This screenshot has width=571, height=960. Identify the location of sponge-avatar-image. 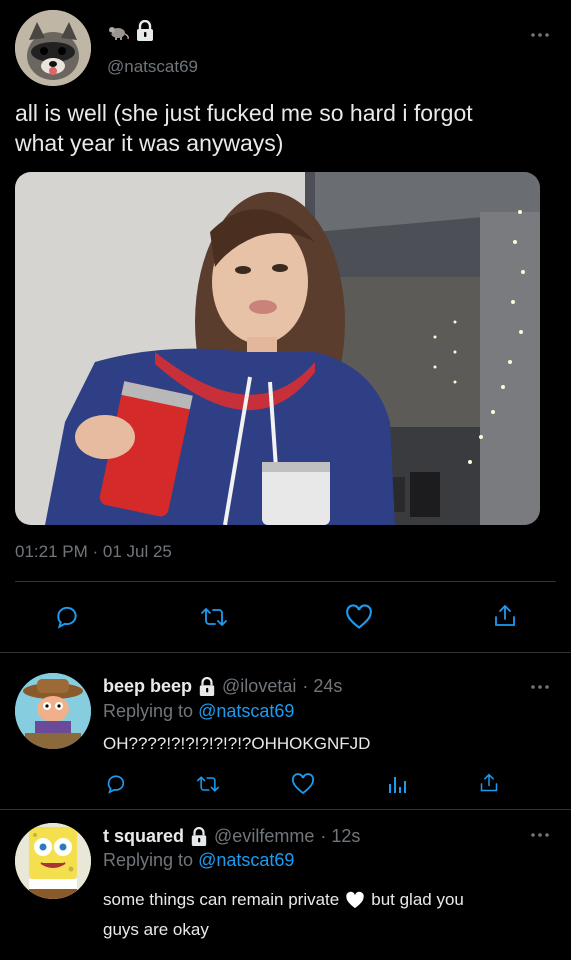
(53, 861).